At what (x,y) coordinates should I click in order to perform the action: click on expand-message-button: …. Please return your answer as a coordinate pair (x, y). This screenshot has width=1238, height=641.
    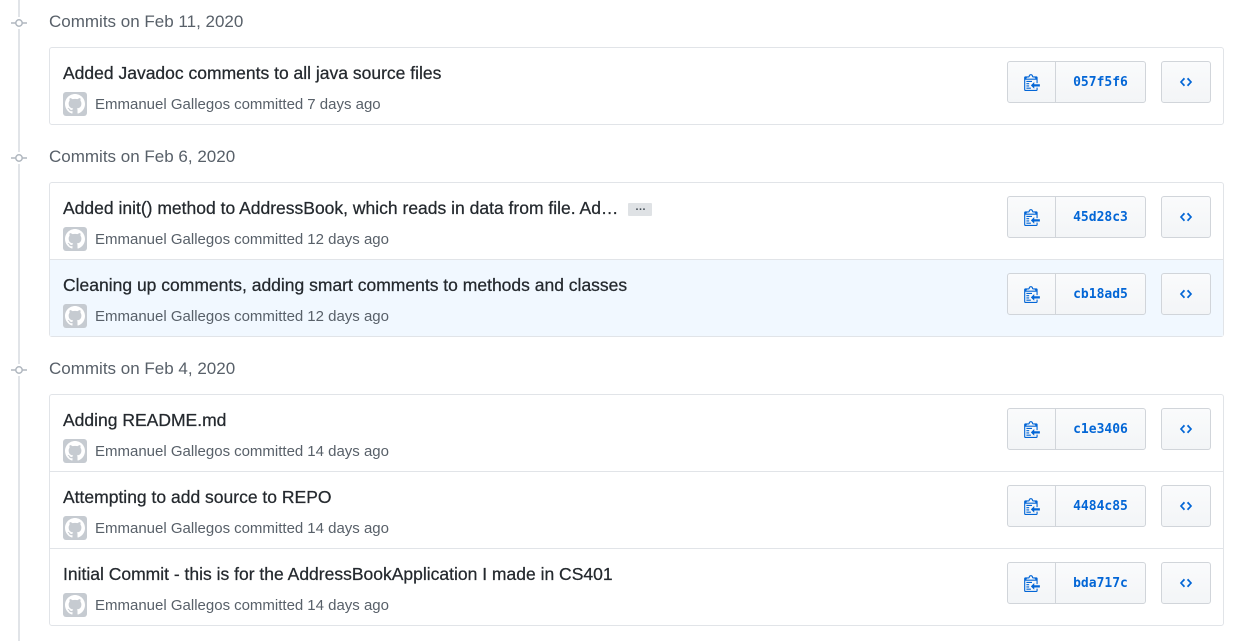
    Looking at the image, I should click on (640, 208).